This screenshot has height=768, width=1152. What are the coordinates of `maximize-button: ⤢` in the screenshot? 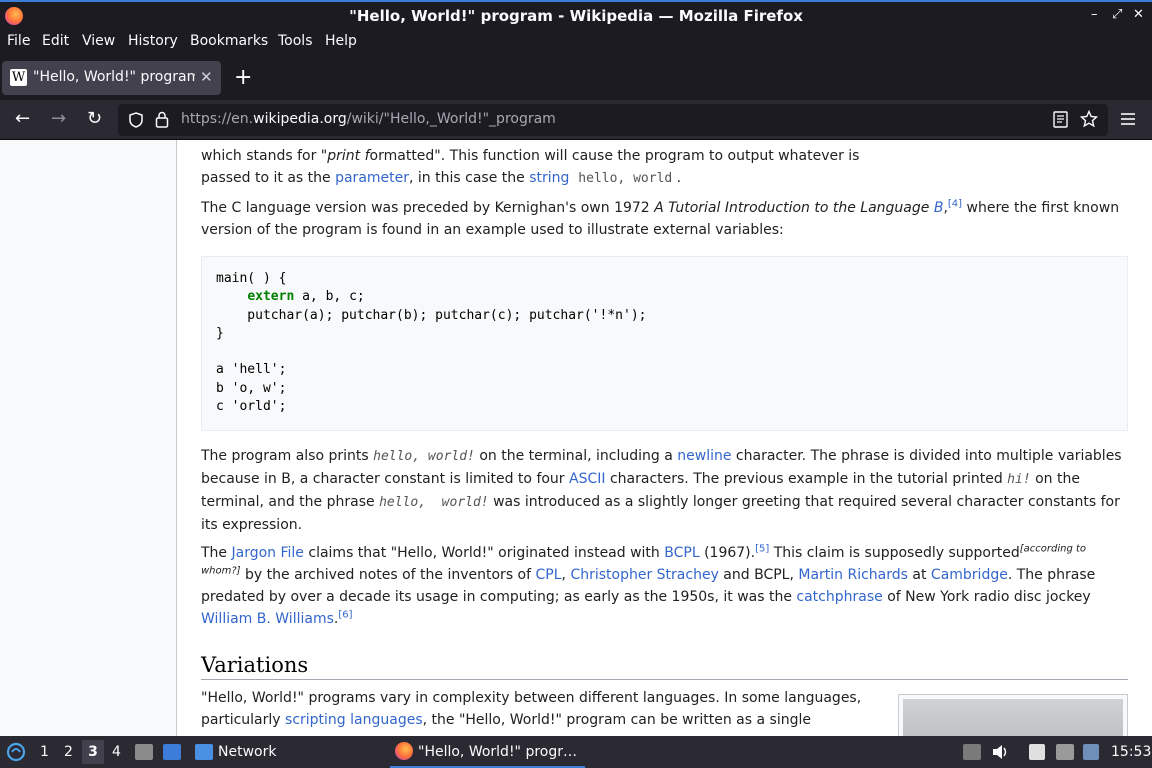 It's located at (1117, 14).